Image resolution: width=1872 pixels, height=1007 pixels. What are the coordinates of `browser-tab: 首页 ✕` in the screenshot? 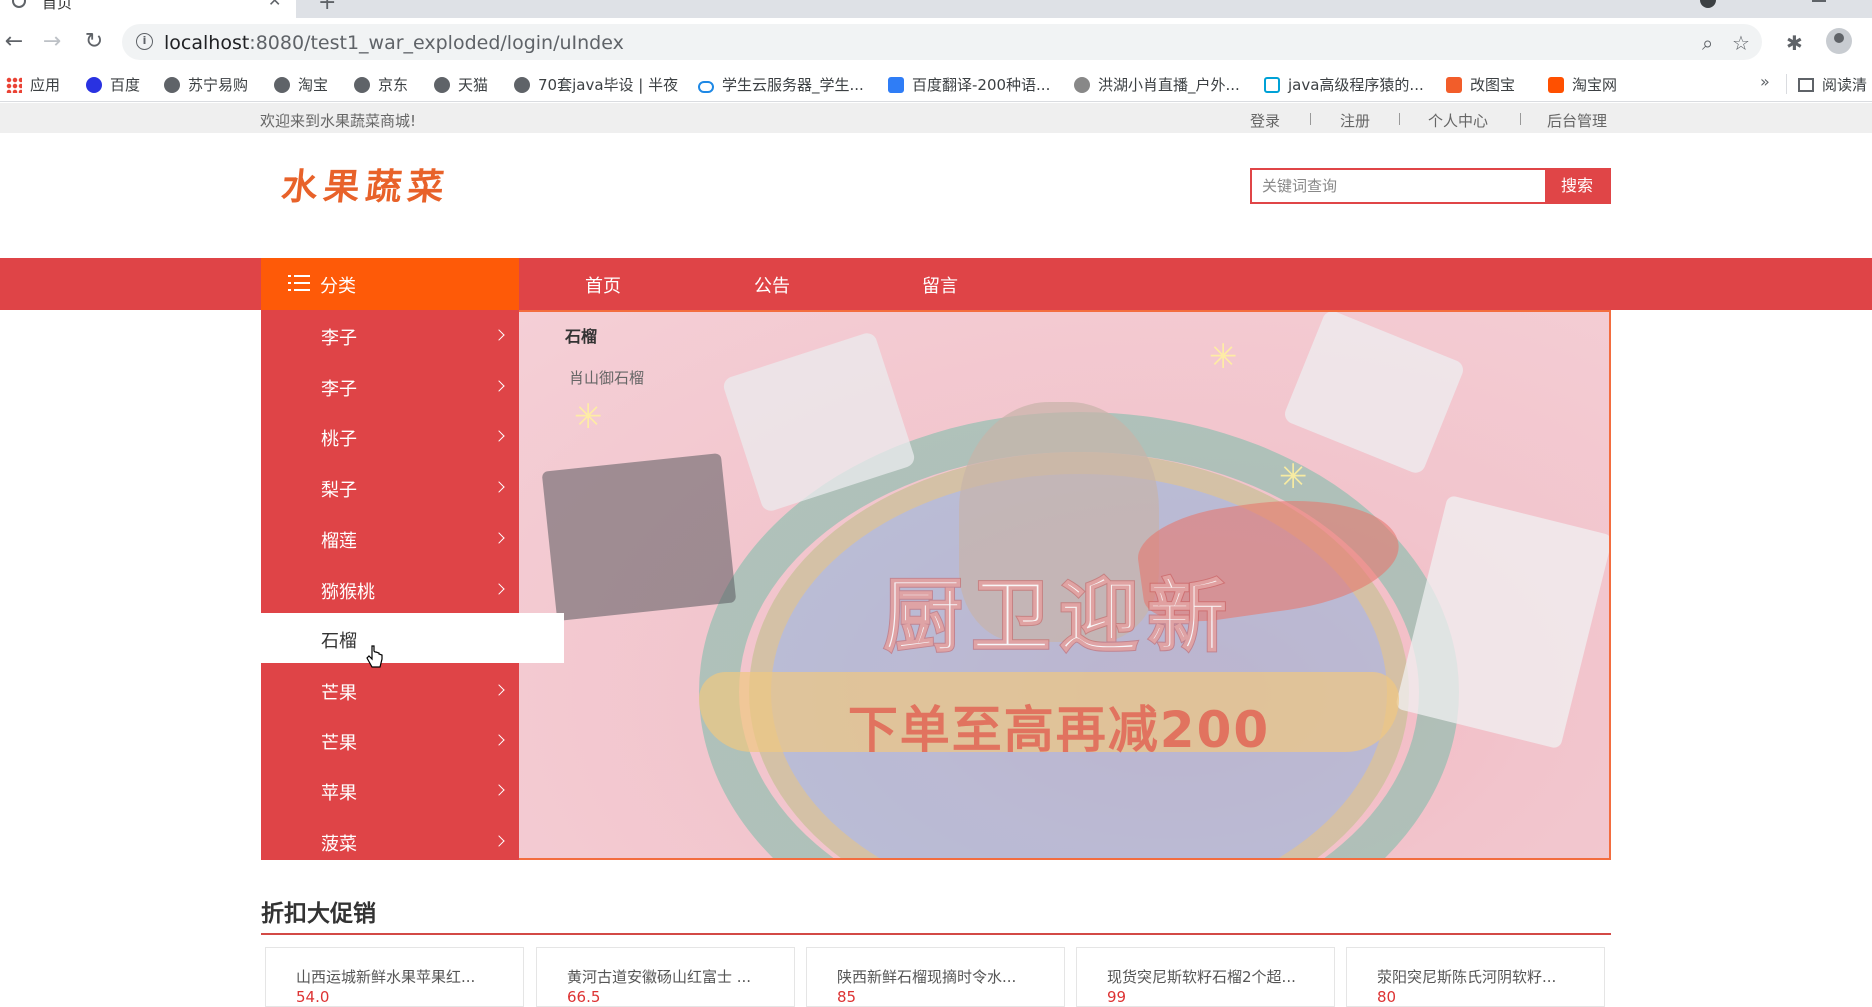 It's located at (148, 9).